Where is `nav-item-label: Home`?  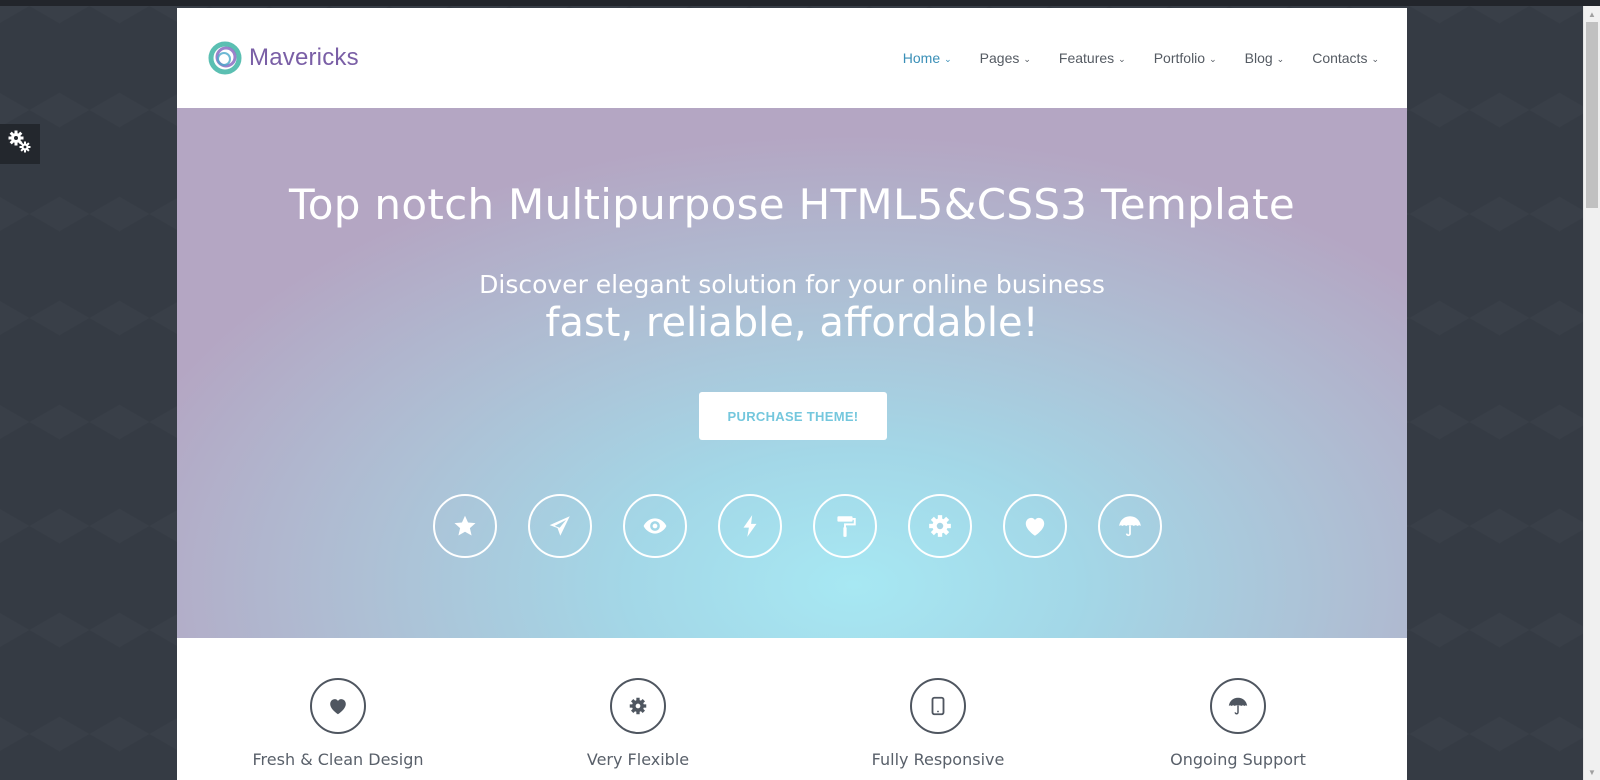 nav-item-label: Home is located at coordinates (921, 58).